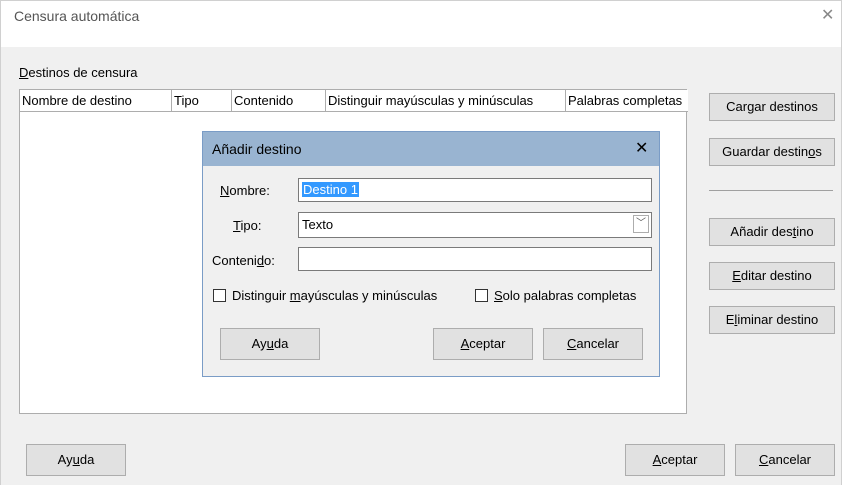 The image size is (842, 485). Describe the element at coordinates (270, 344) in the screenshot. I see `dialog-help-button: Ayuda` at that location.